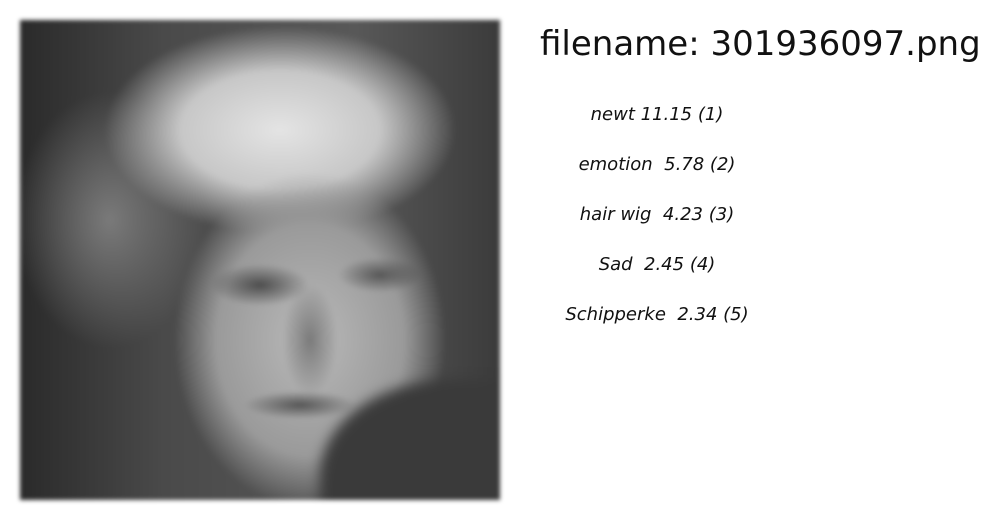 The width and height of the screenshot is (1000, 520). Describe the element at coordinates (657, 164) in the screenshot. I see `prediction-label: emotion 5.78 (2)` at that location.